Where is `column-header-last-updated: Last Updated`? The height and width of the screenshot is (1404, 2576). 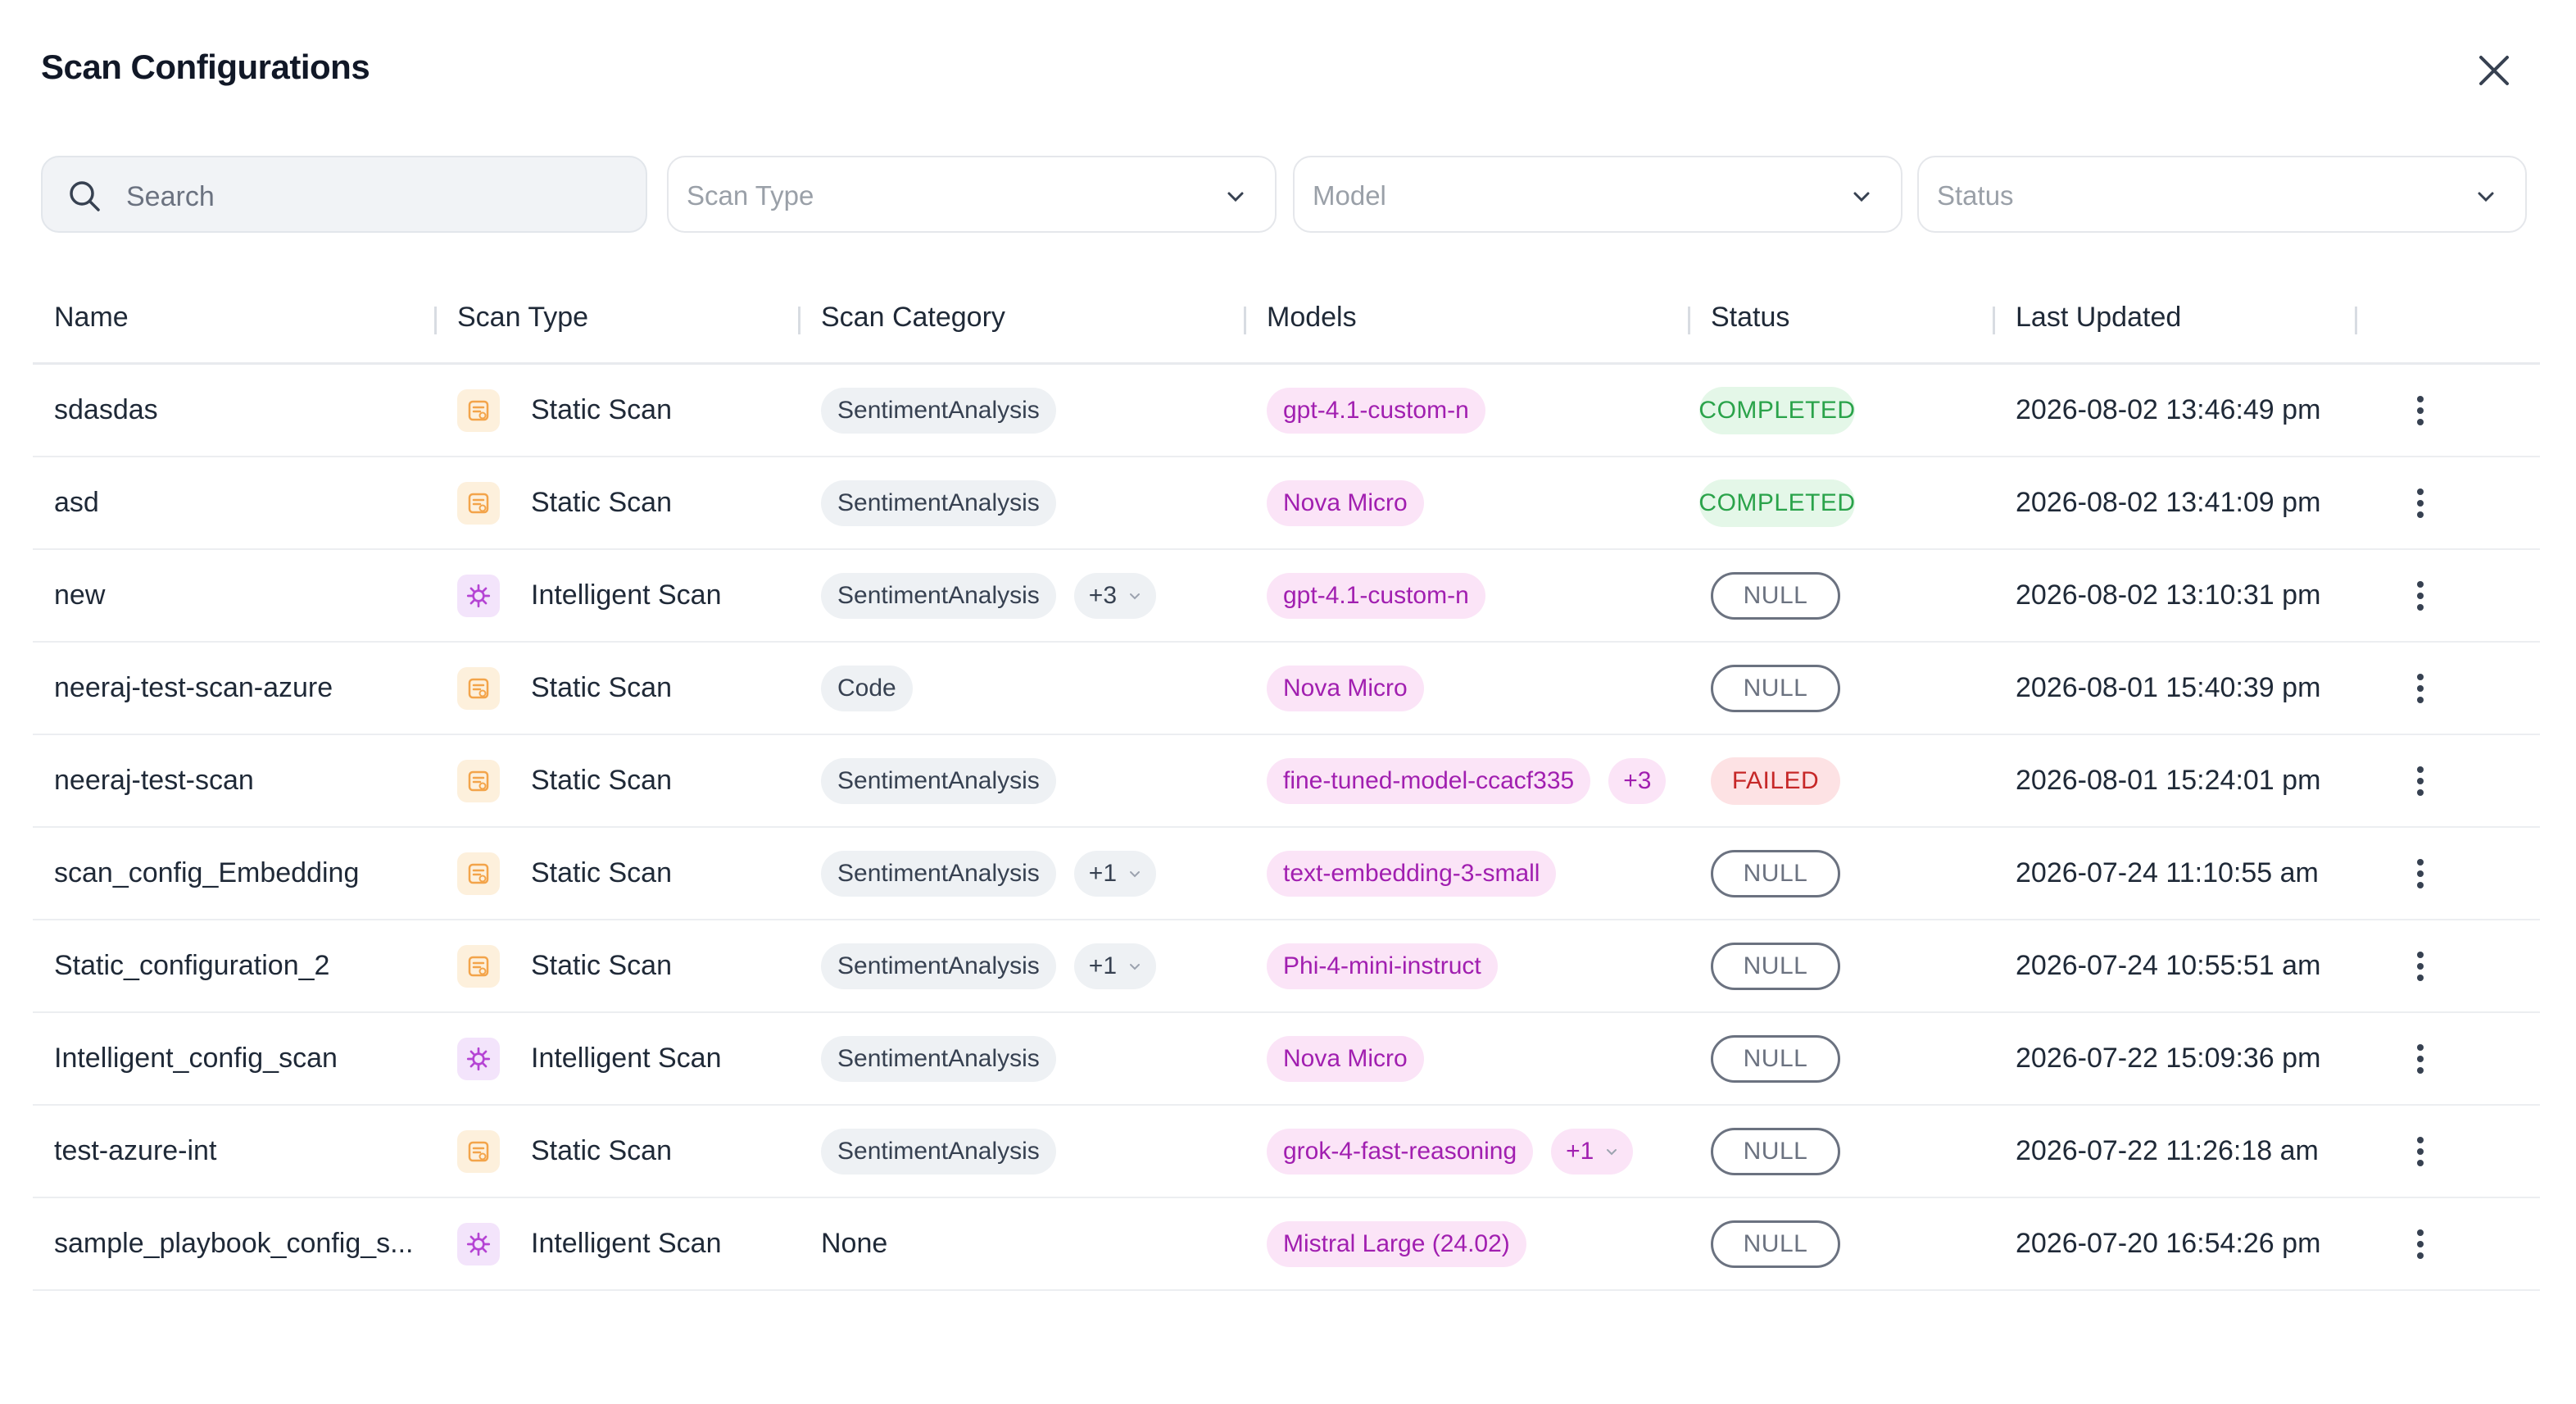 column-header-last-updated: Last Updated is located at coordinates (2098, 318).